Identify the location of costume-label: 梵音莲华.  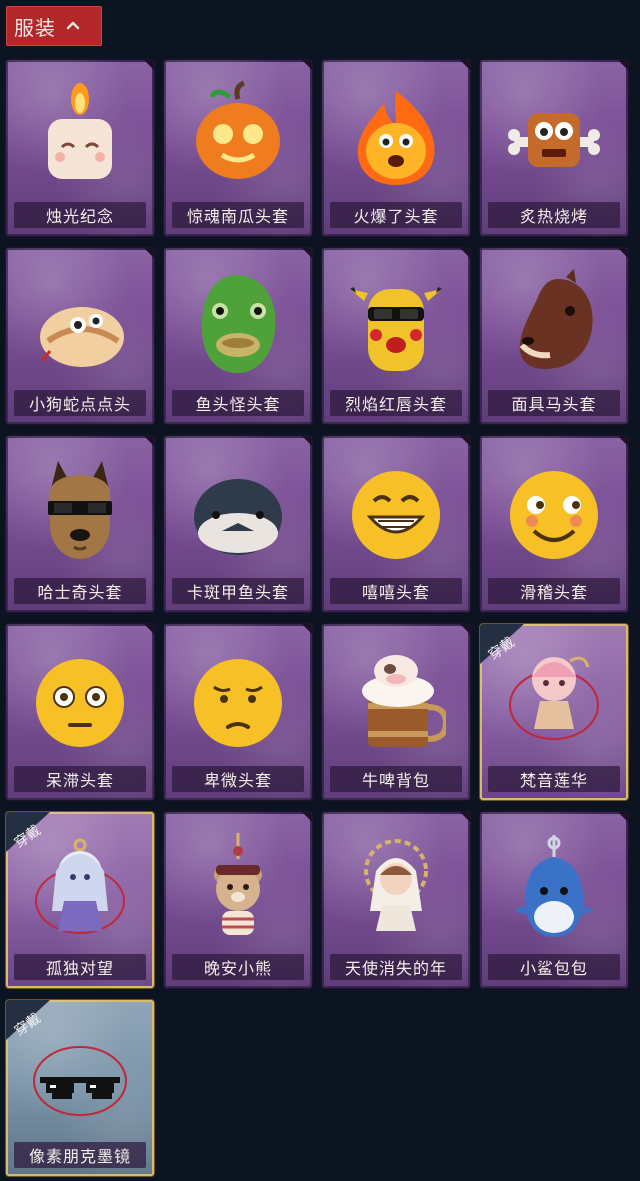
(553, 781).